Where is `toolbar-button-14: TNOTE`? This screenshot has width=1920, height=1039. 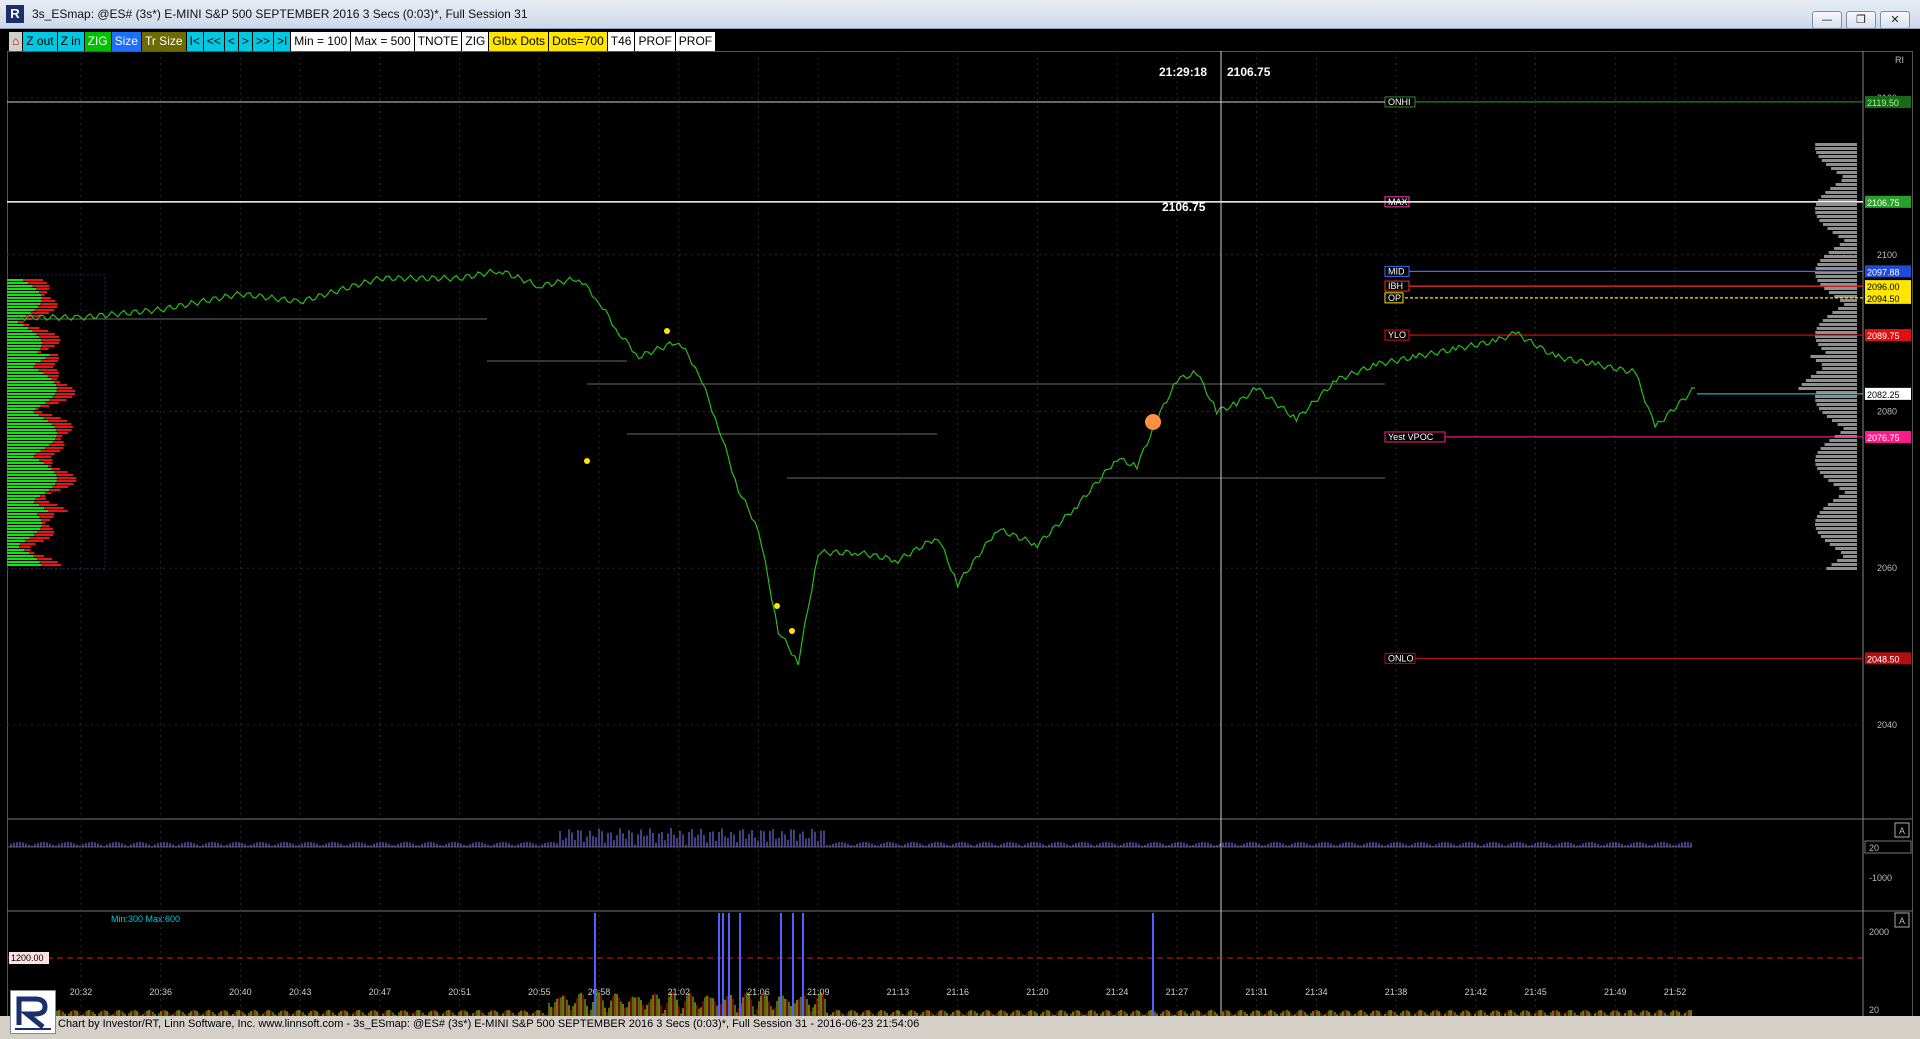
toolbar-button-14: TNOTE is located at coordinates (438, 41).